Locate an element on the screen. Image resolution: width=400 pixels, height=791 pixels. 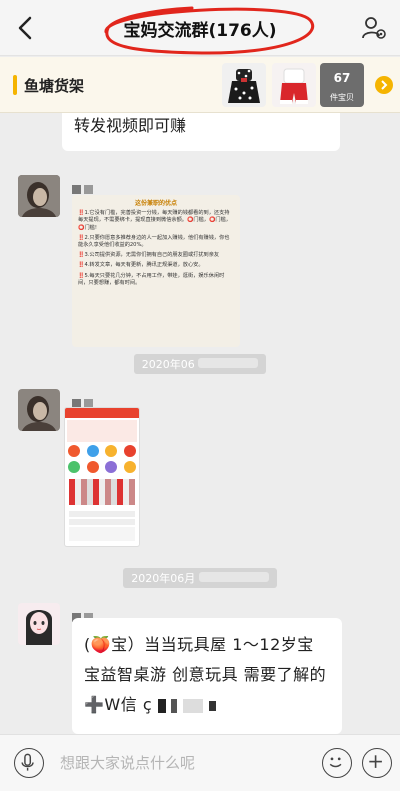
shelf-more-thumb: 67 件宝贝 is located at coordinates (342, 85).